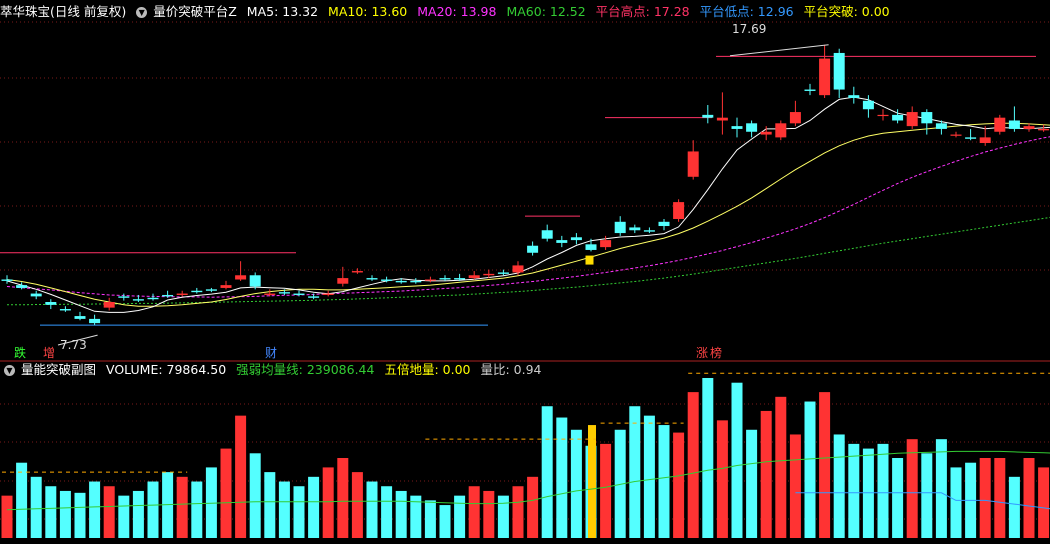 The width and height of the screenshot is (1050, 544). I want to click on settings-circle-icon: ▼, so click(142, 12).